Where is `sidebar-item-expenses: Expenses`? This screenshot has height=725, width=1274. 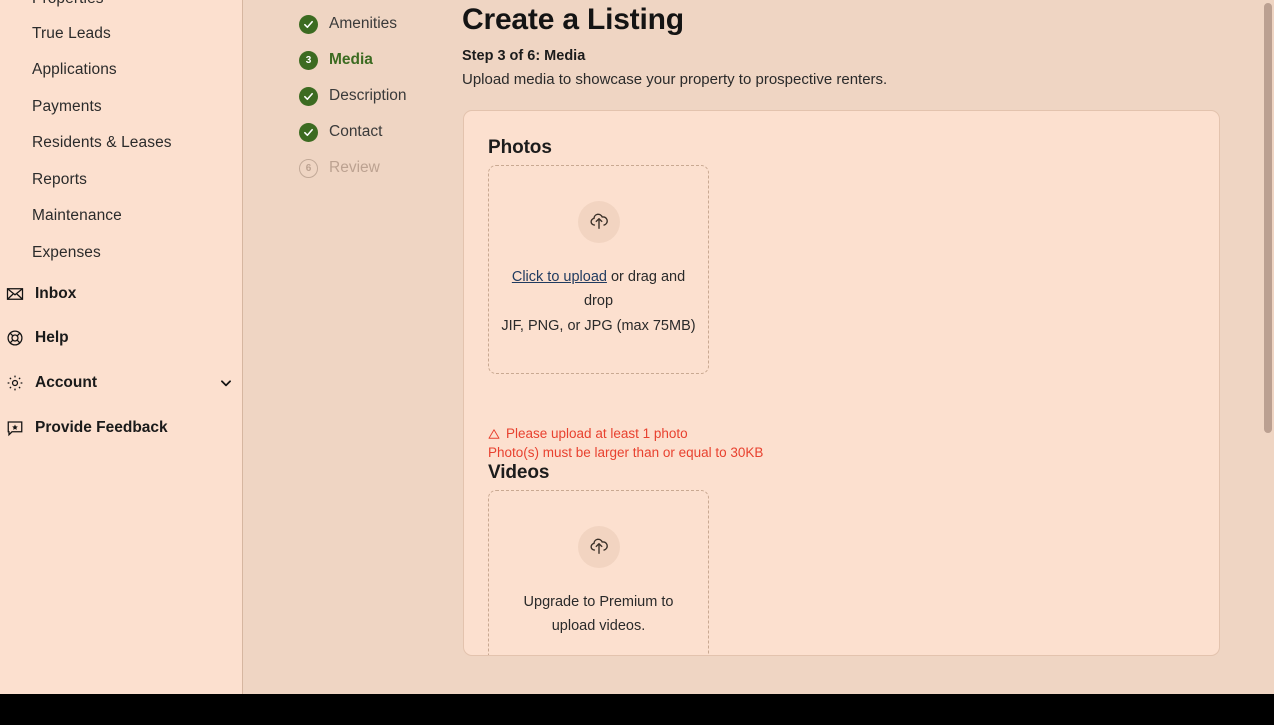 sidebar-item-expenses: Expenses is located at coordinates (66, 253).